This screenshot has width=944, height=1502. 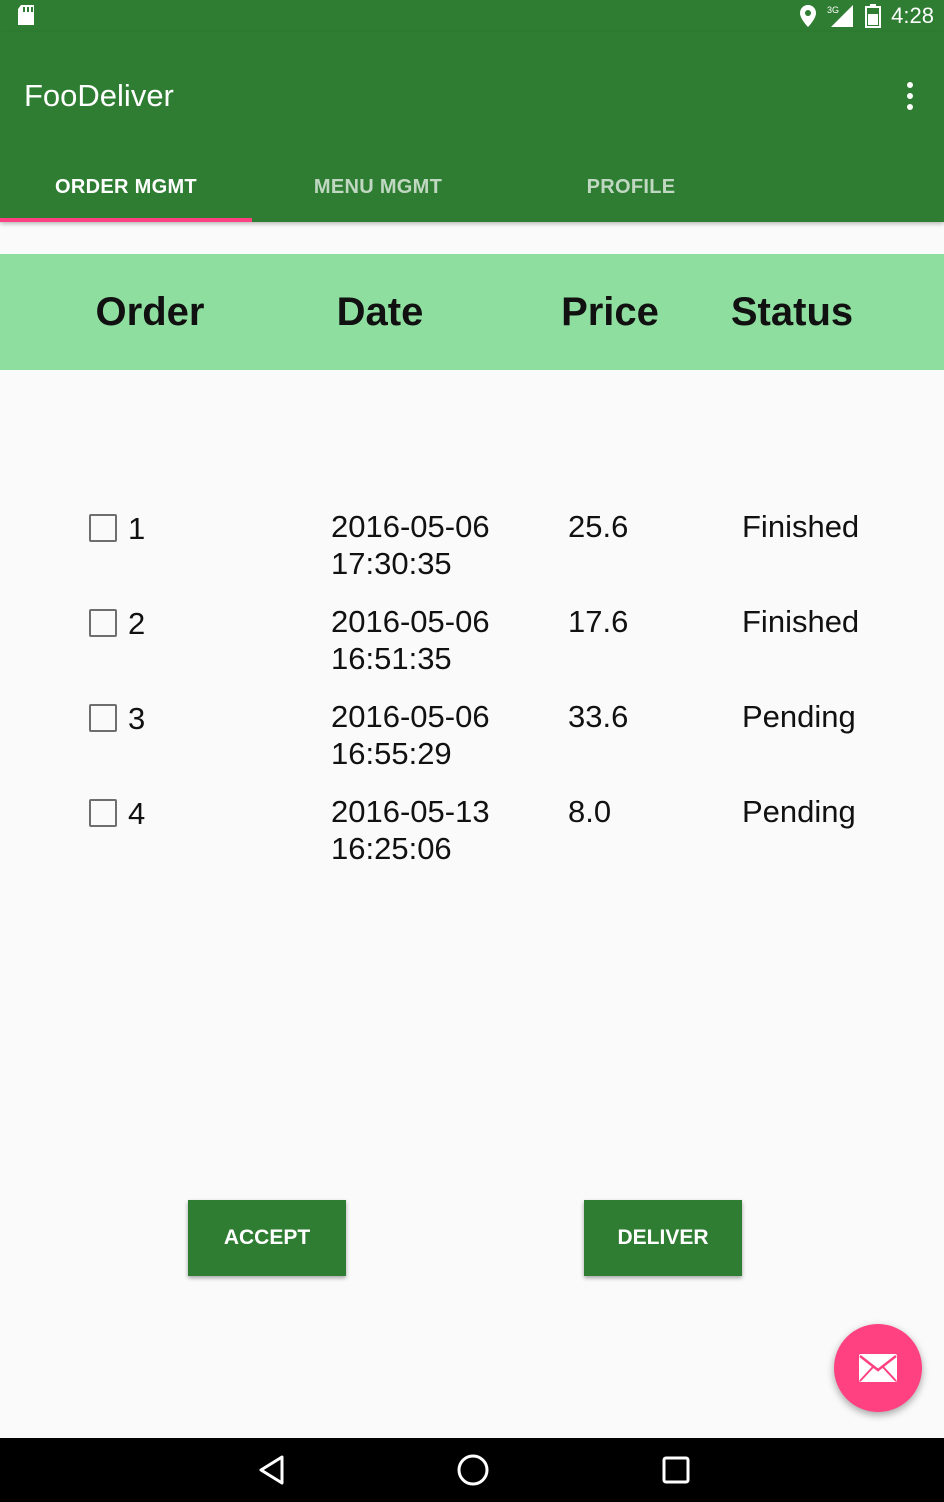 I want to click on network-type-label: 3G, so click(x=833, y=10).